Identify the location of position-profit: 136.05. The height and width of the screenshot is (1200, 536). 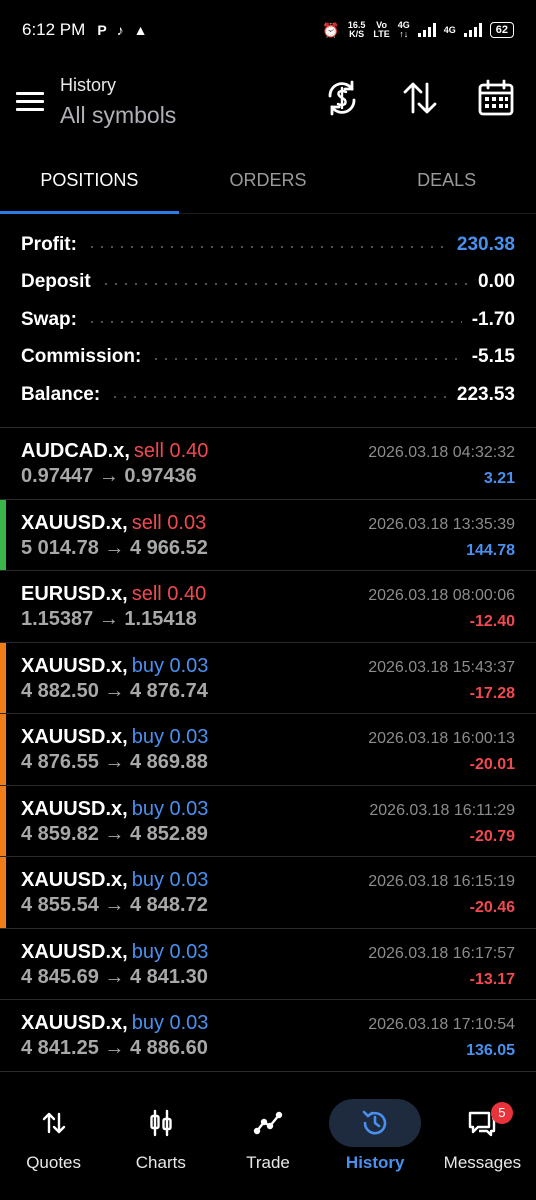
(490, 1050).